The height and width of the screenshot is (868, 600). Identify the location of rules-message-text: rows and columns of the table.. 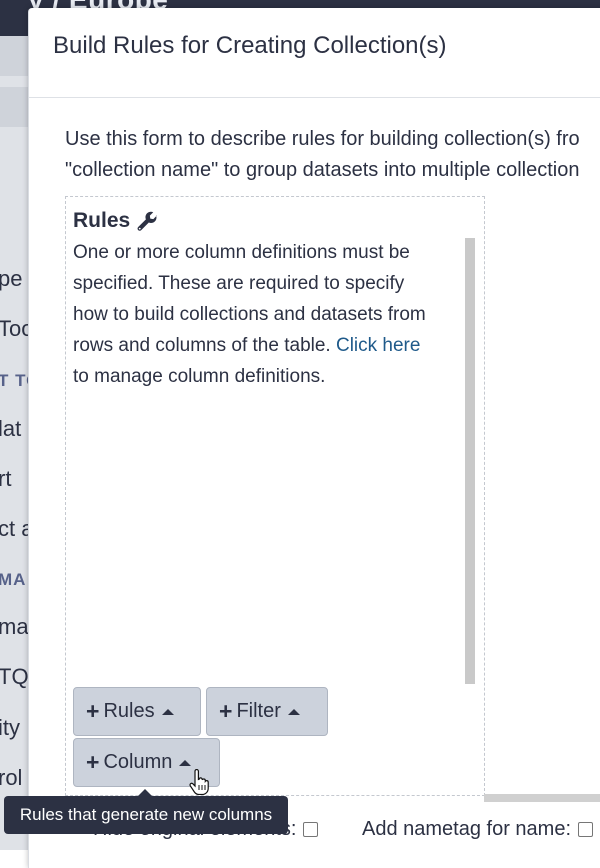
(202, 345).